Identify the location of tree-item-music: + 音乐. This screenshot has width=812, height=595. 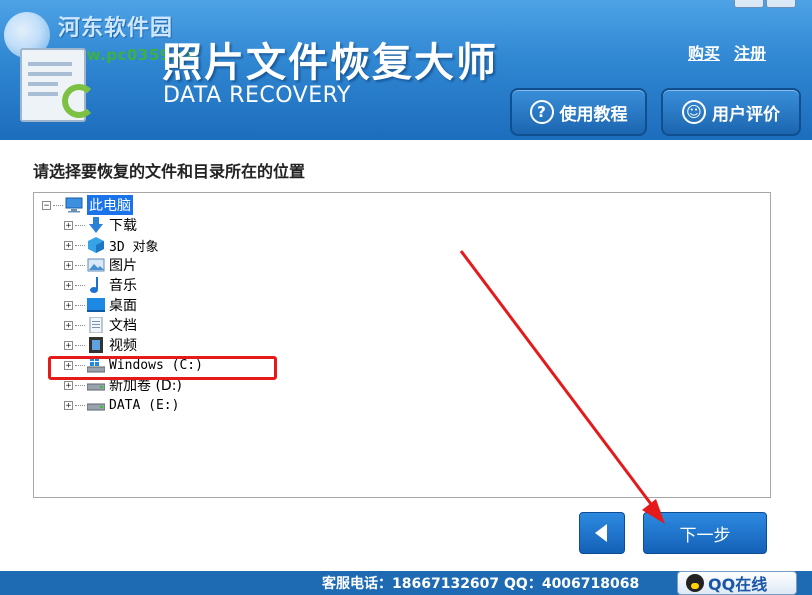
(100, 285).